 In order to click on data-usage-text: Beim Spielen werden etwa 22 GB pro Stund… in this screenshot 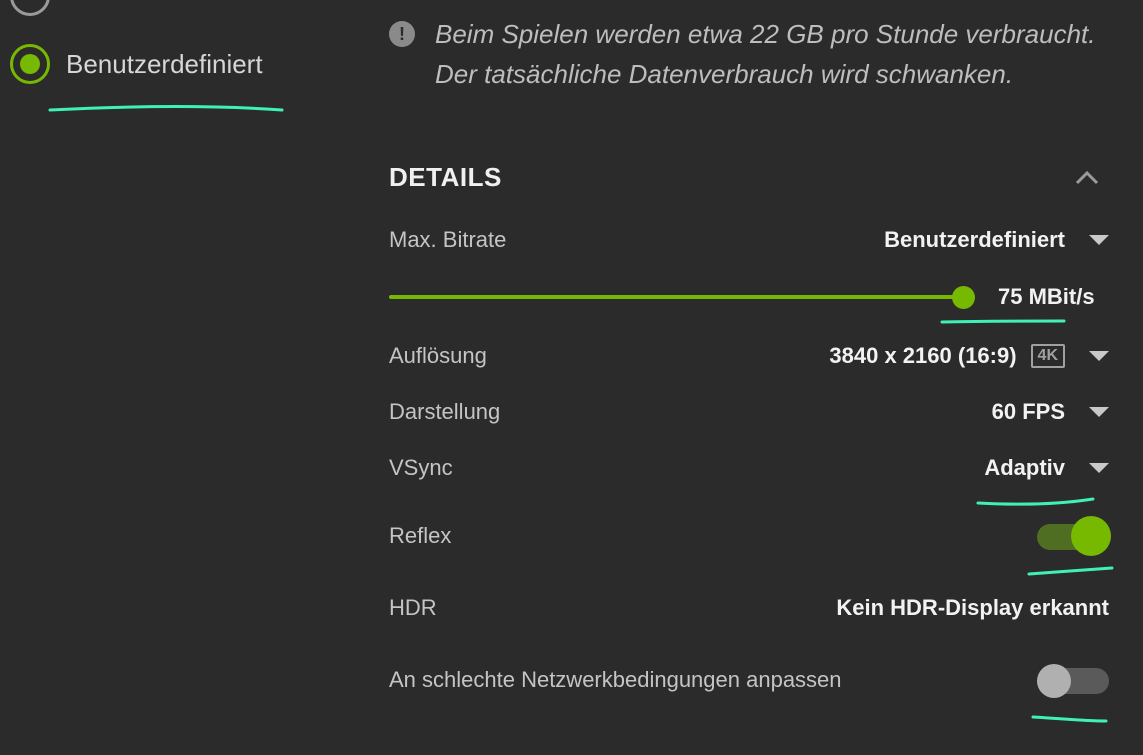, I will do `click(765, 54)`.